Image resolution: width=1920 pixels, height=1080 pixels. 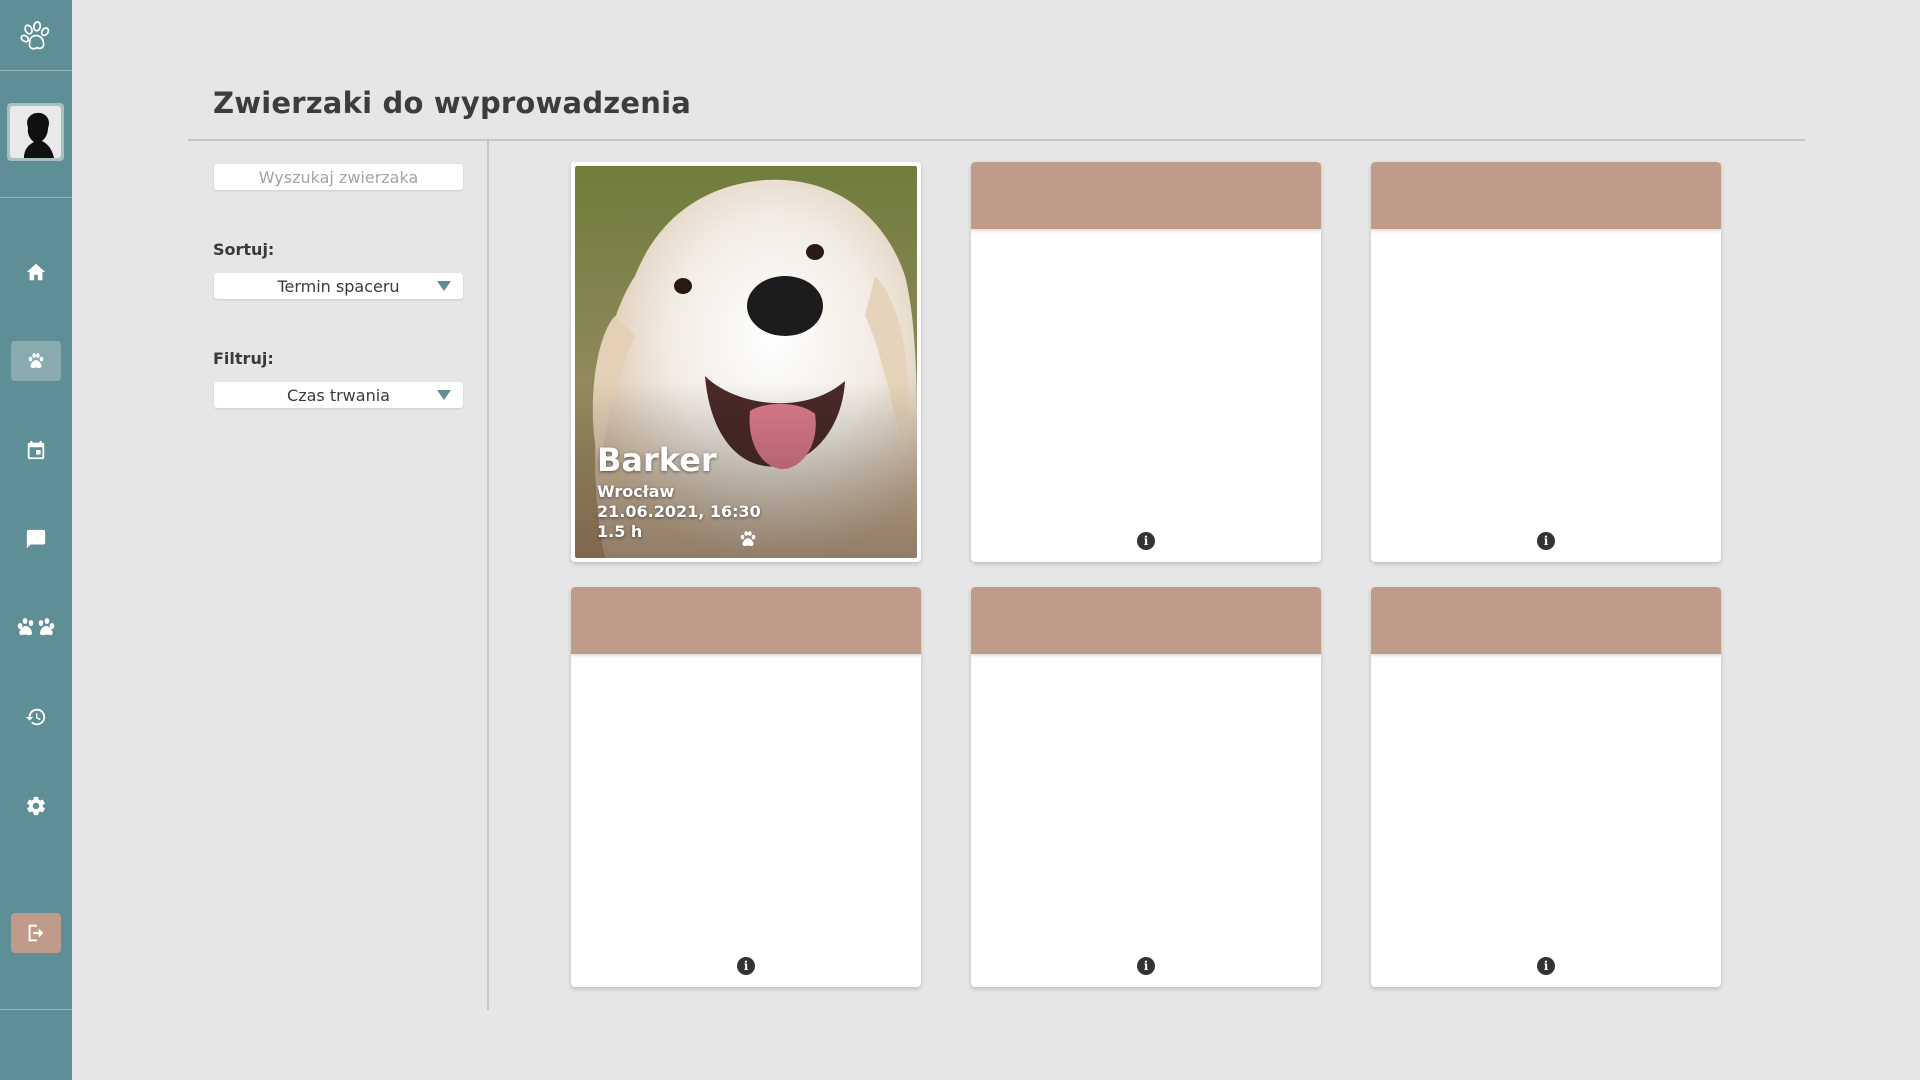 What do you see at coordinates (996, 140) in the screenshot?
I see `header-divider` at bounding box center [996, 140].